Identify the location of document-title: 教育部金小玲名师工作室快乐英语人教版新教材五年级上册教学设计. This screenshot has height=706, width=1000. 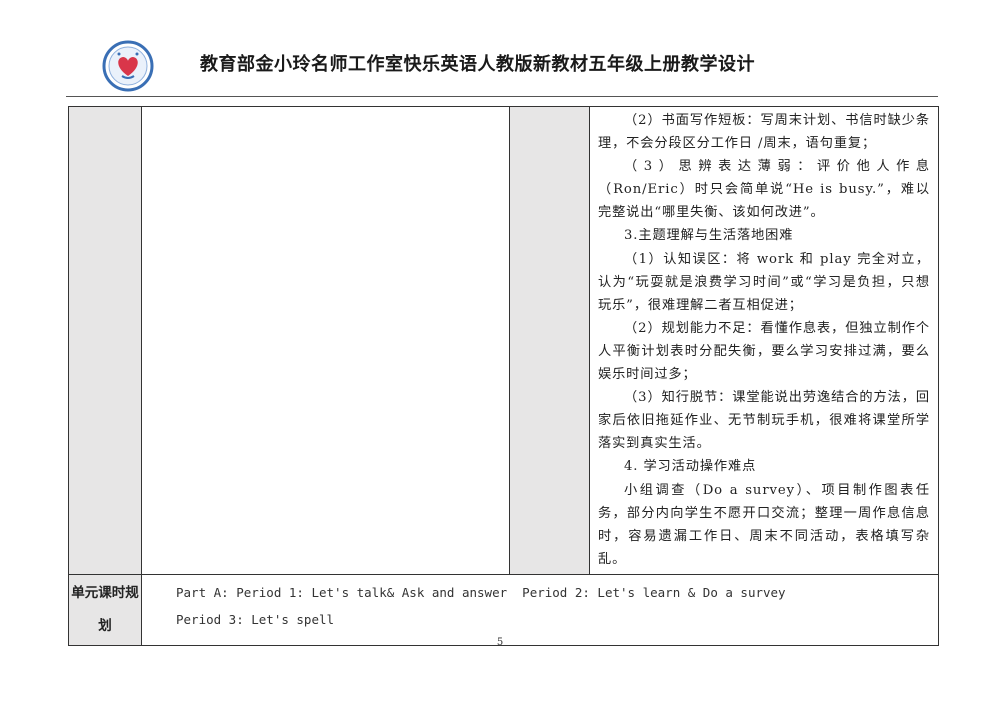
(477, 64).